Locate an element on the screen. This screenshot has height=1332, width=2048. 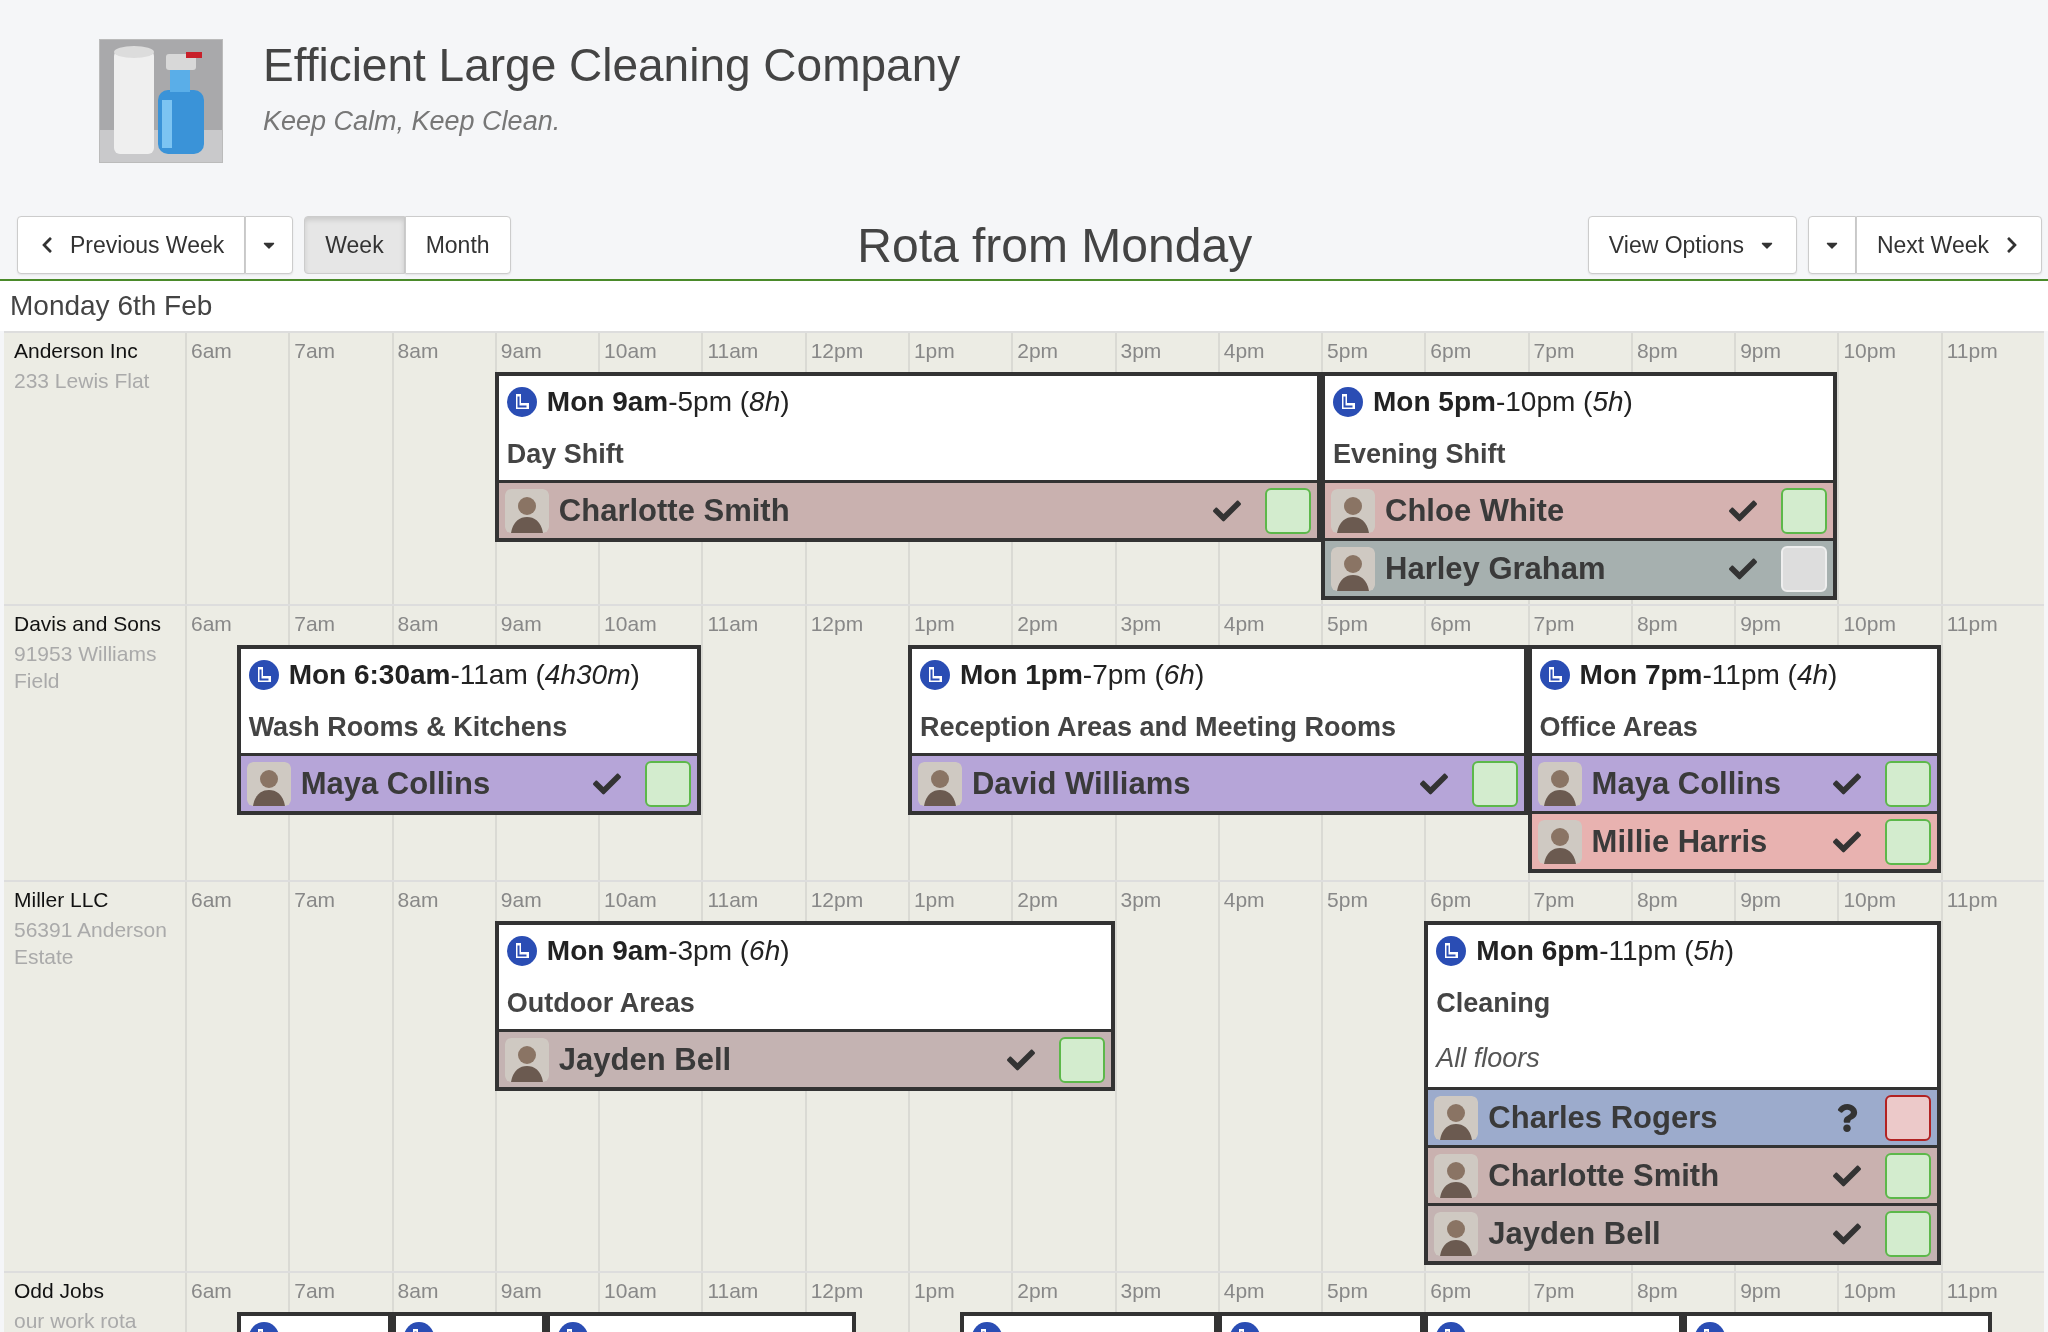
worker-name: Maya Collins is located at coordinates (1687, 783).